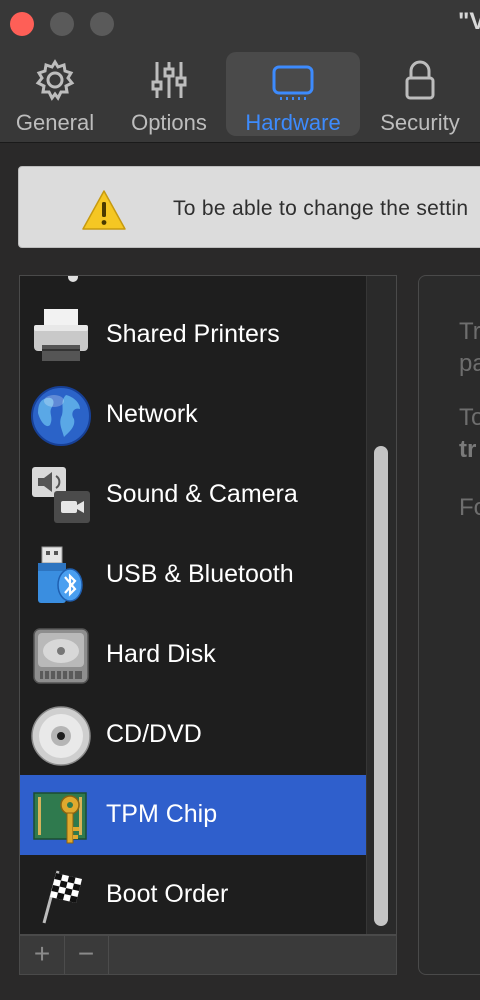 The width and height of the screenshot is (480, 1000). Describe the element at coordinates (200, 574) in the screenshot. I see `device-item-label: USB & Bluetooth` at that location.